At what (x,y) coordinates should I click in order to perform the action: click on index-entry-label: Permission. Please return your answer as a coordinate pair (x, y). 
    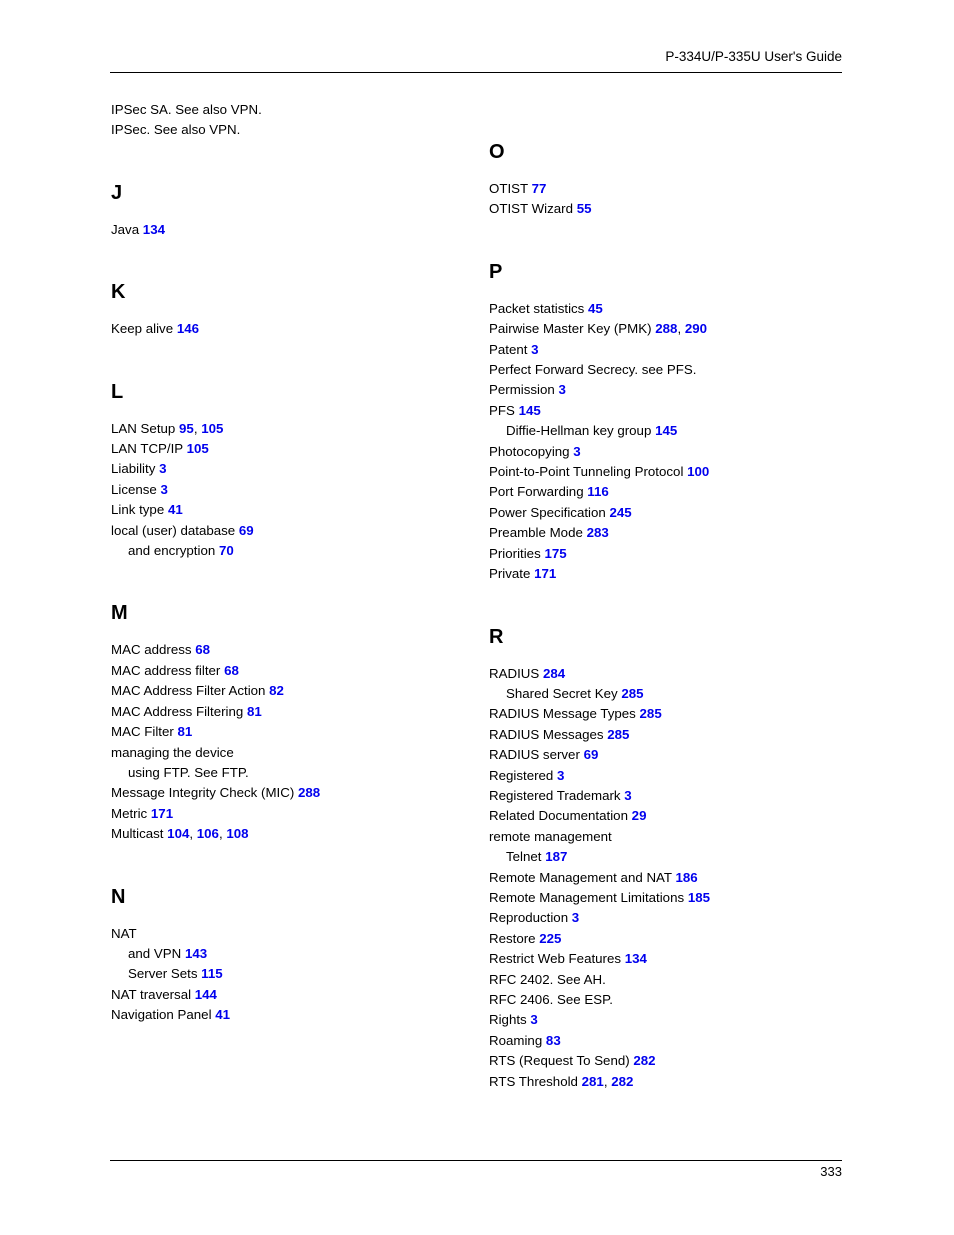
    Looking at the image, I should click on (522, 390).